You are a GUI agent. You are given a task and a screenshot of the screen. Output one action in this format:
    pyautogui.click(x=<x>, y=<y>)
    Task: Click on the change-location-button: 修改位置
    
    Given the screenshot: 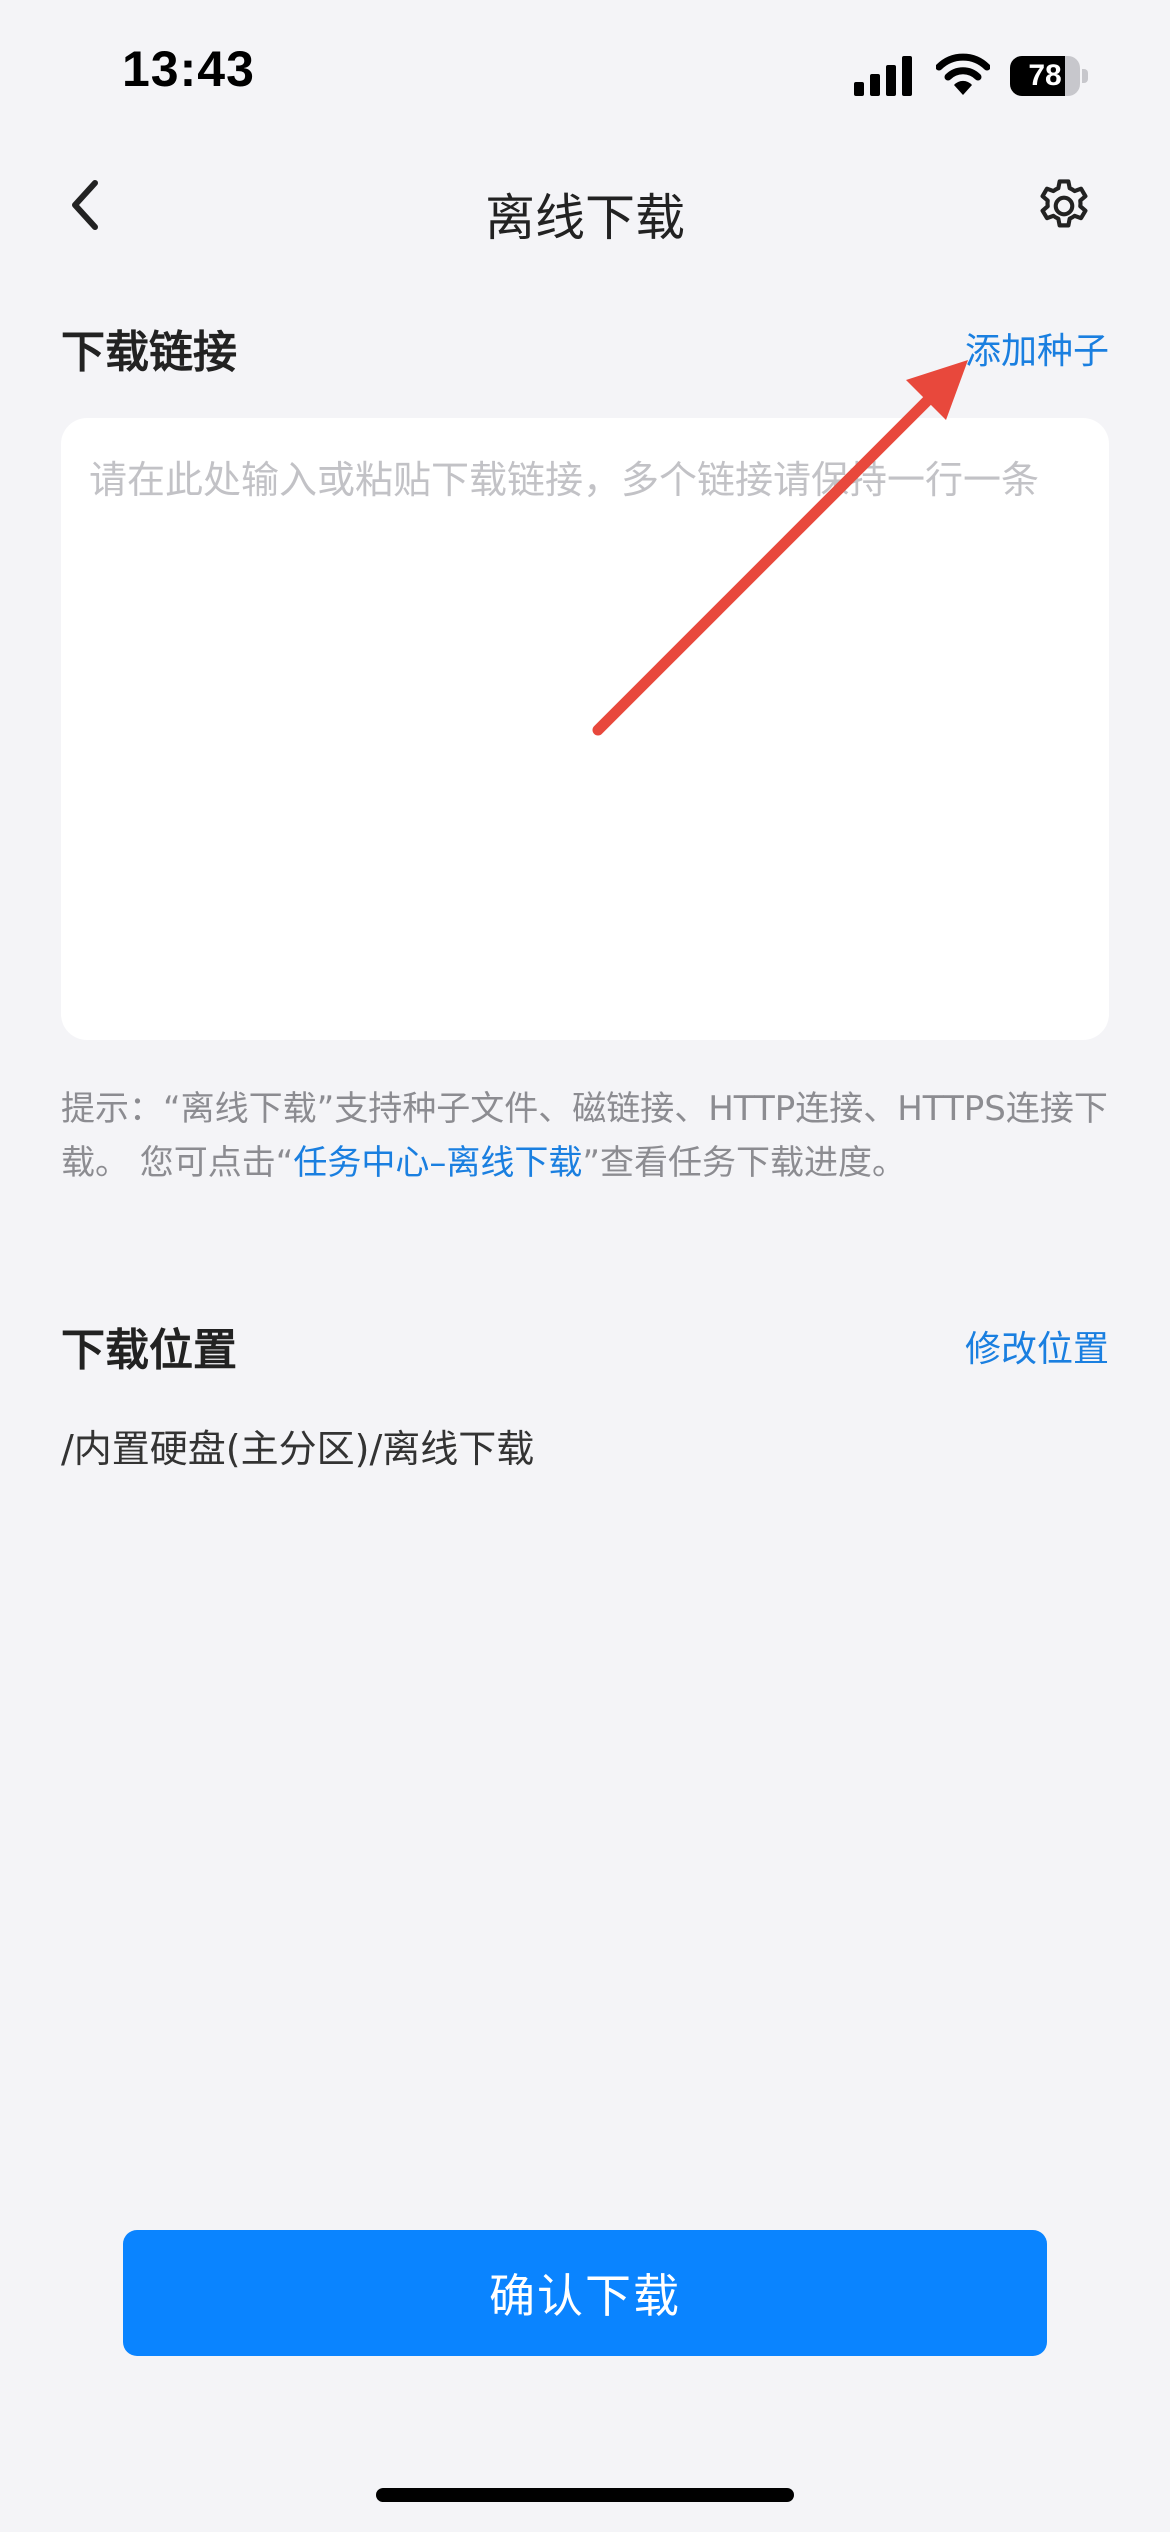 What is the action you would take?
    pyautogui.click(x=1037, y=1346)
    